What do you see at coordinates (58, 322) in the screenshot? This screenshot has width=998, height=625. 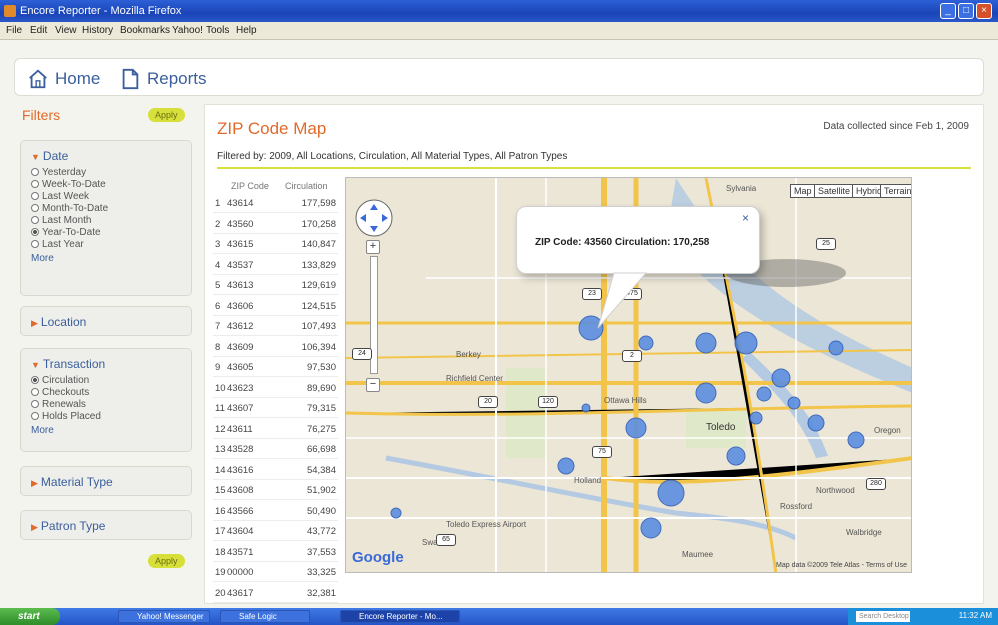 I see `location-filter-header: ▶ Location` at bounding box center [58, 322].